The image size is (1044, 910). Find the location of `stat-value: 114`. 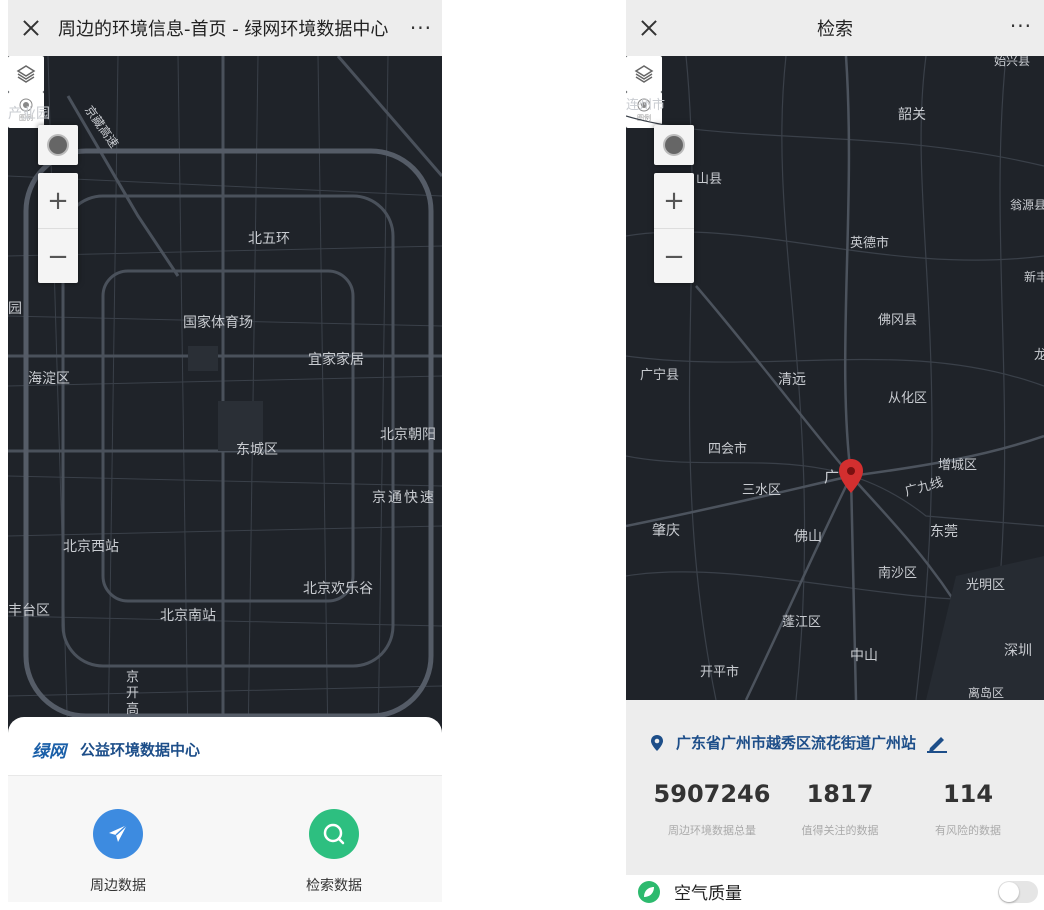

stat-value: 114 is located at coordinates (968, 794).